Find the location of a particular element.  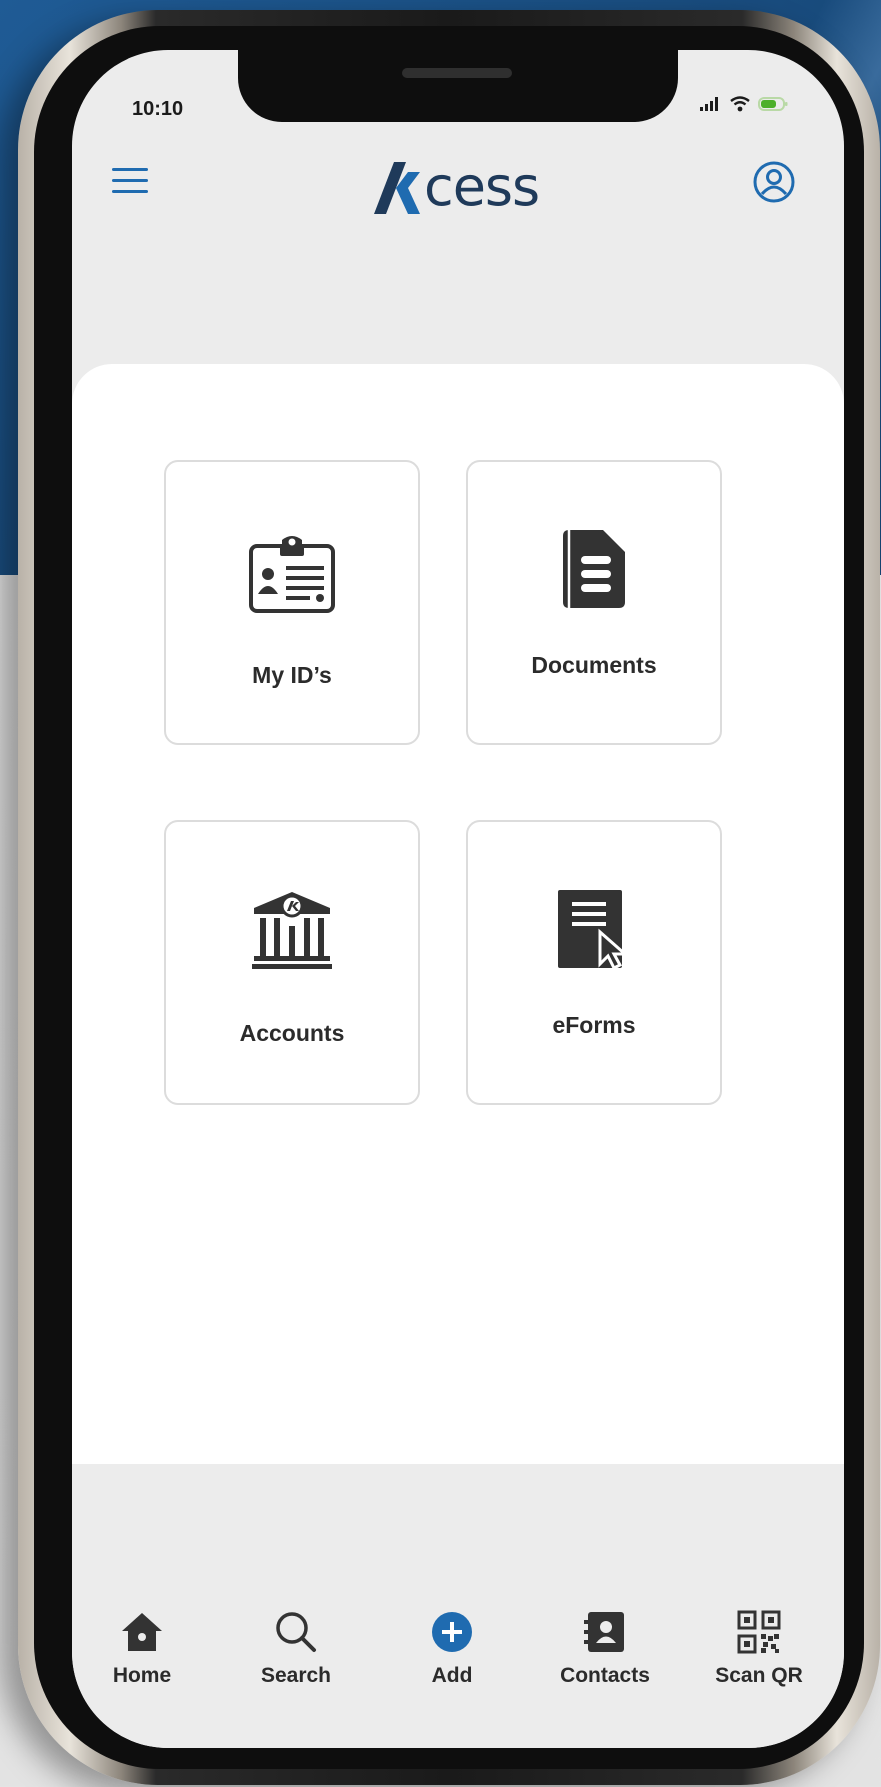

tile-label: eForms is located at coordinates (594, 1025).